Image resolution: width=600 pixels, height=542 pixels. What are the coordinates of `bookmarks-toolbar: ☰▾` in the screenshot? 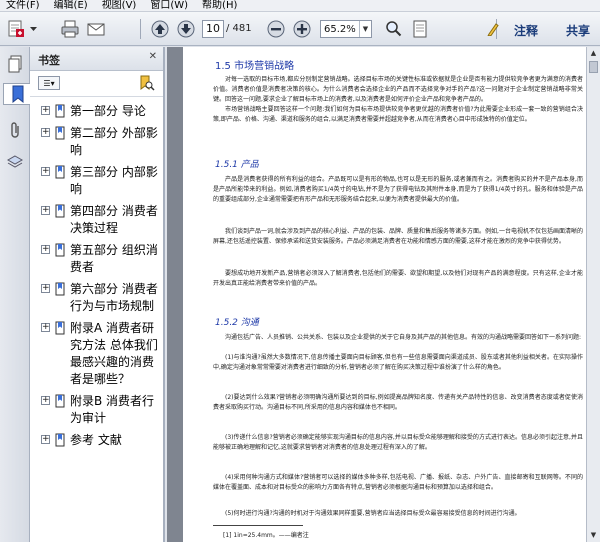 It's located at (96, 84).